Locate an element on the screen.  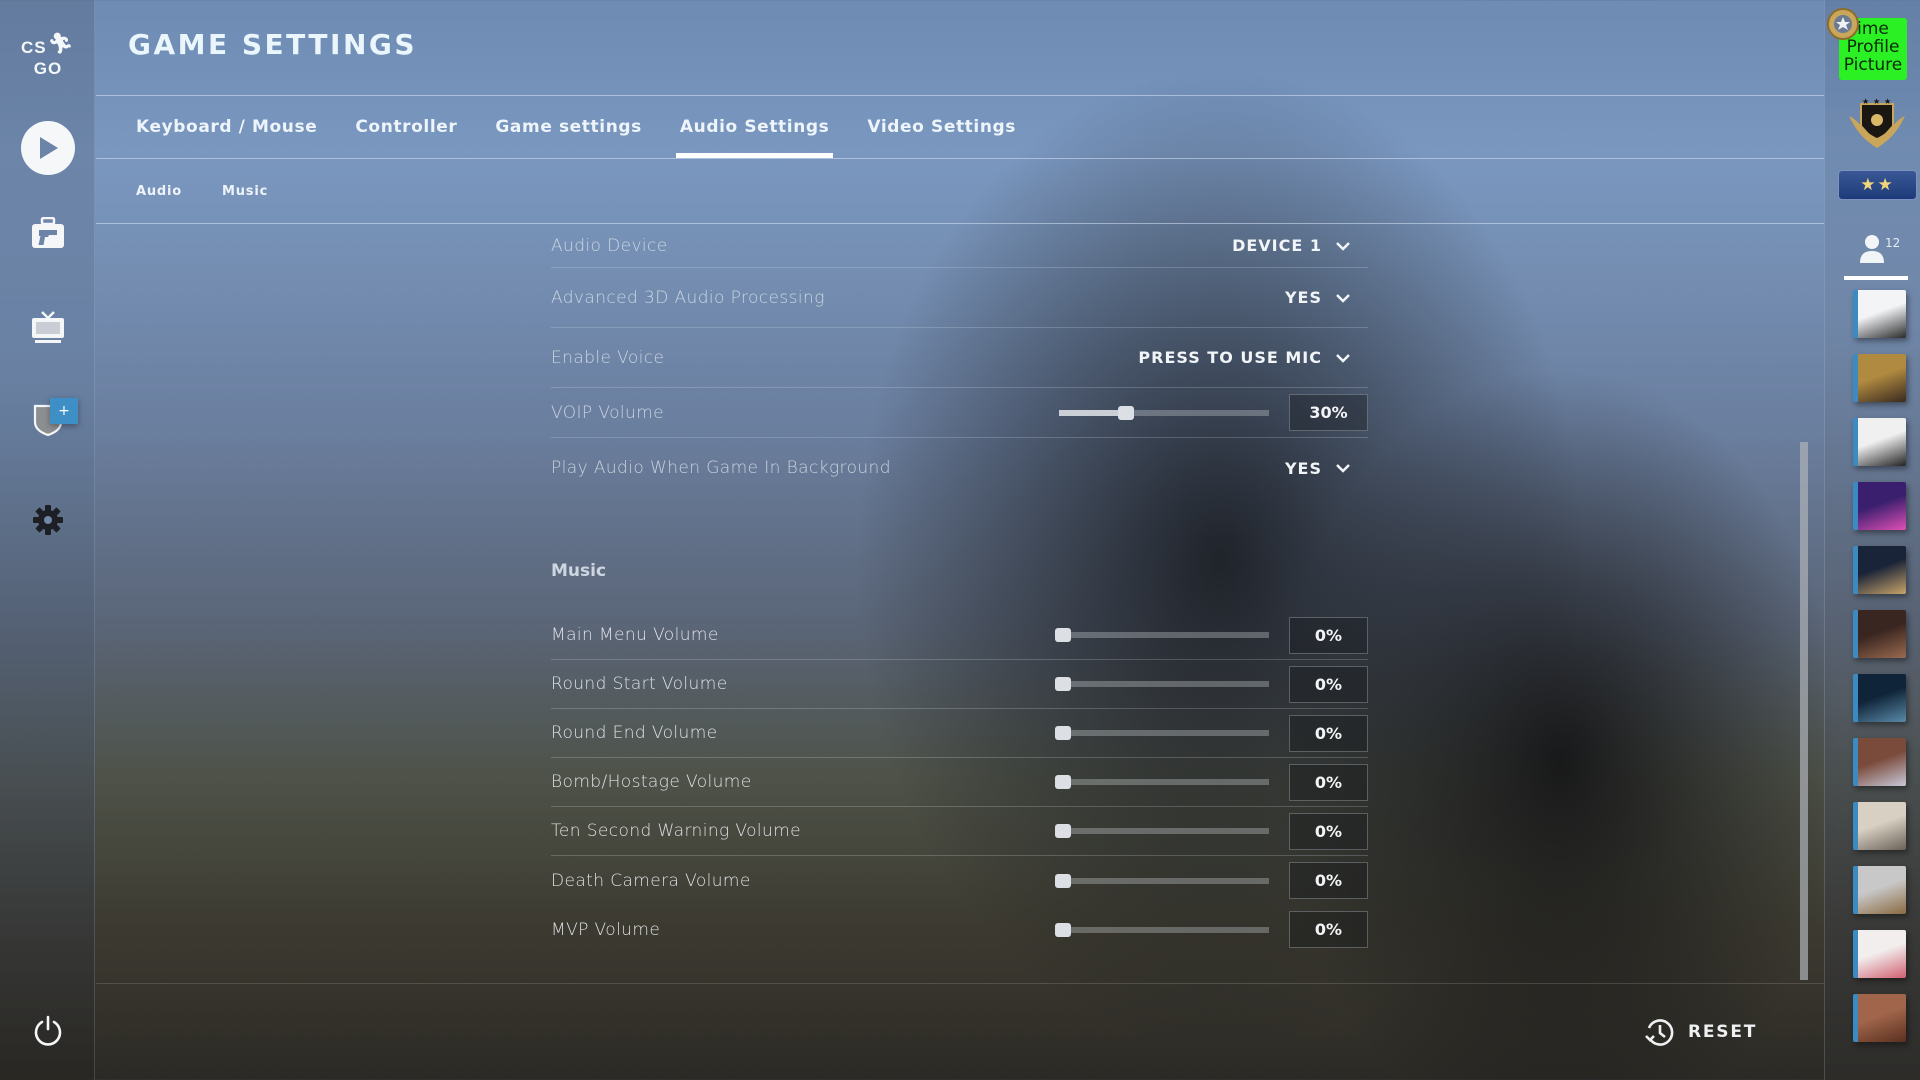
friends-button: 12 is located at coordinates (1872, 254).